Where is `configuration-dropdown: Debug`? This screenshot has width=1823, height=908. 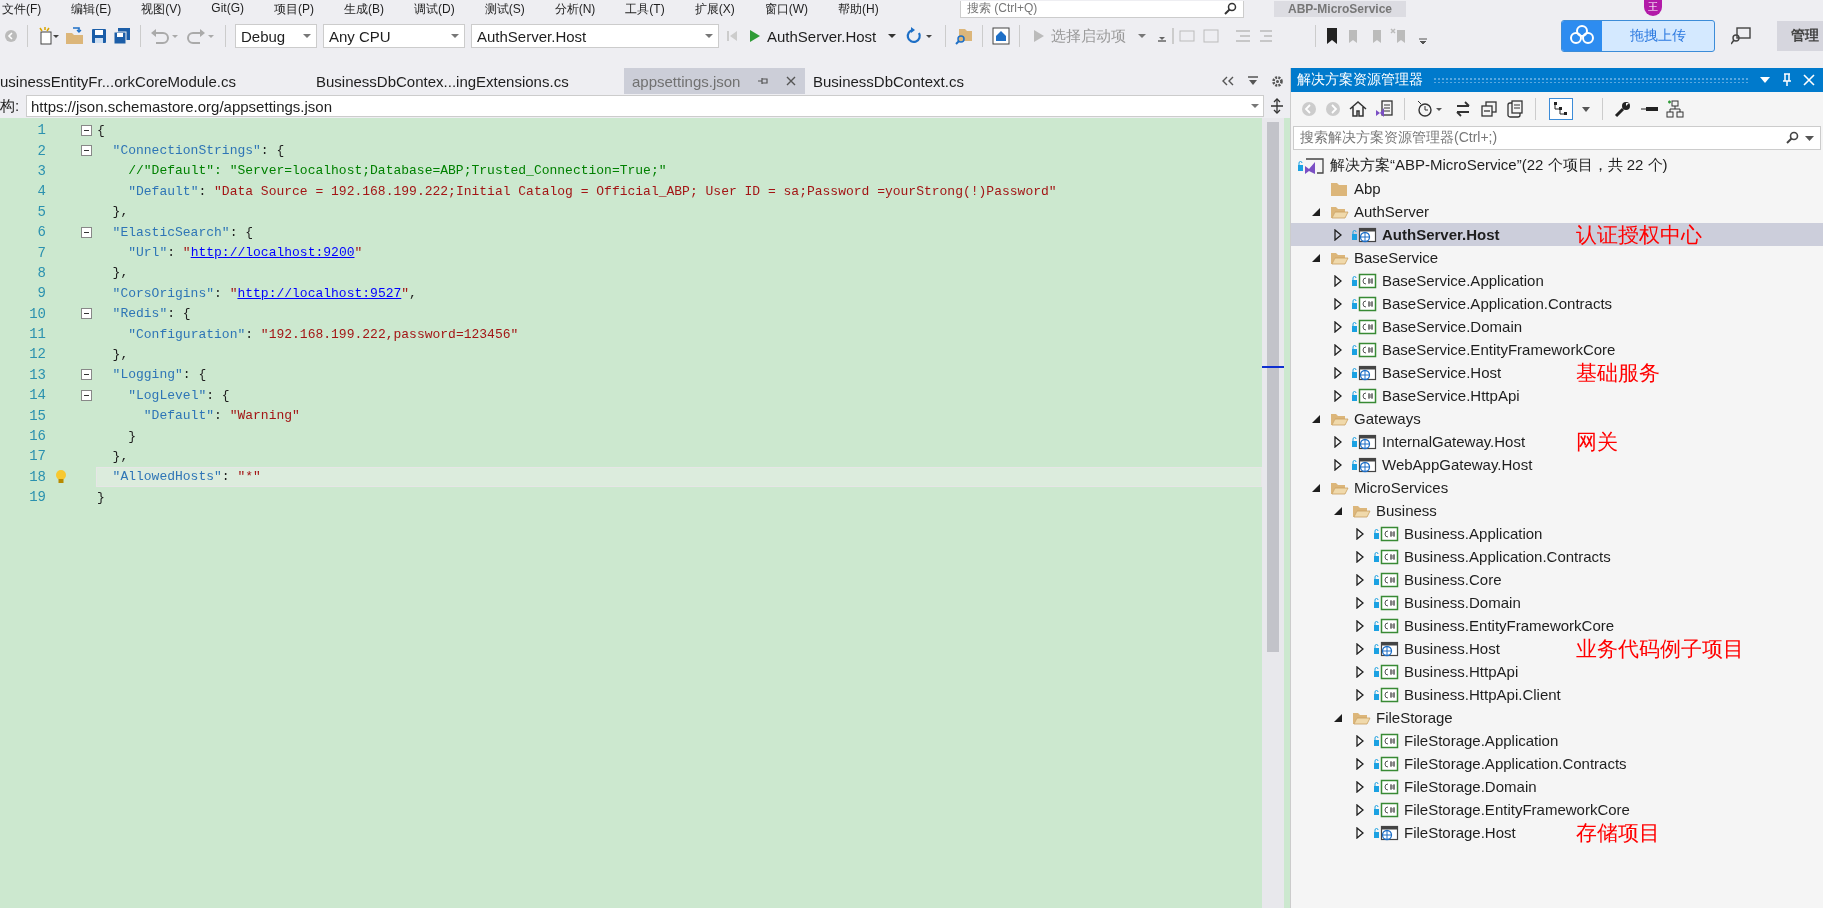
configuration-dropdown: Debug is located at coordinates (276, 36).